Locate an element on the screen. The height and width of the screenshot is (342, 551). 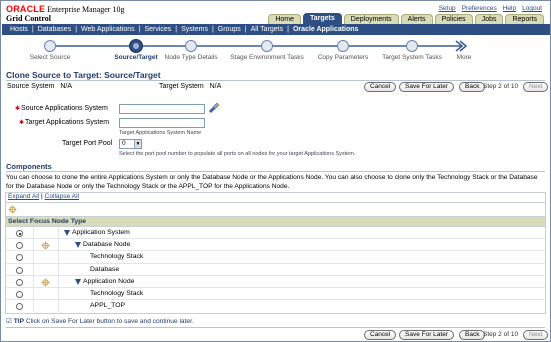
tab-alerts: Alerts is located at coordinates (416, 19).